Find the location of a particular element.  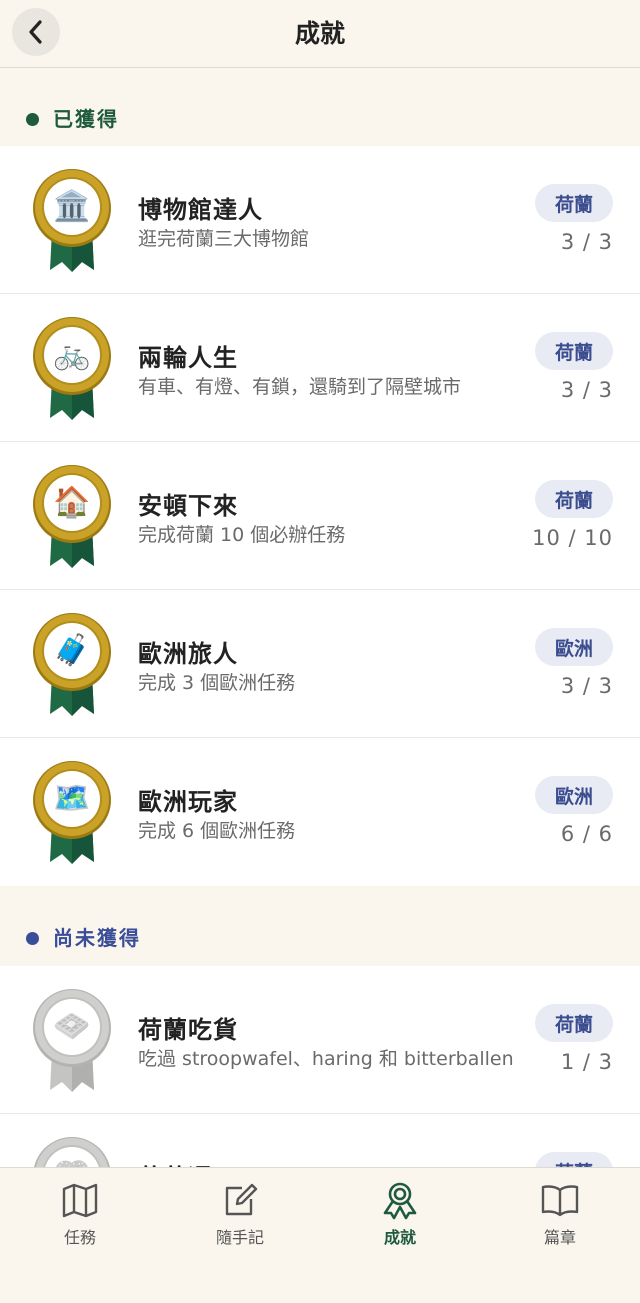

pretzel-icon: 🥨 is located at coordinates (72, 1160).